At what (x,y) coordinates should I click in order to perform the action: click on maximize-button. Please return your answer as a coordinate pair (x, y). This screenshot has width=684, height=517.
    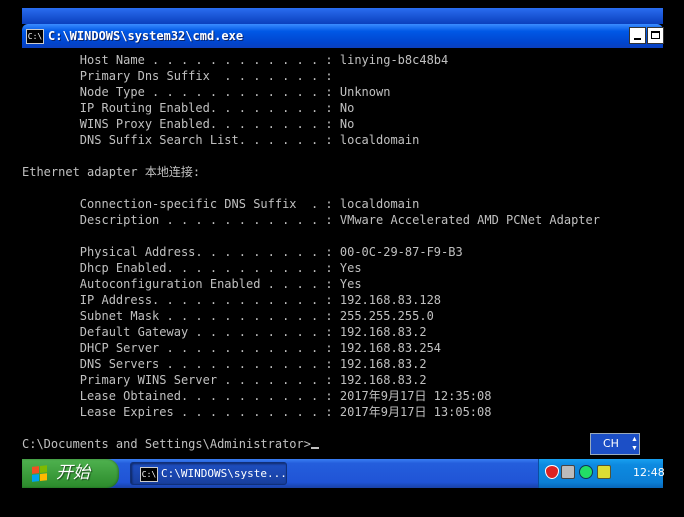
    Looking at the image, I should click on (655, 35).